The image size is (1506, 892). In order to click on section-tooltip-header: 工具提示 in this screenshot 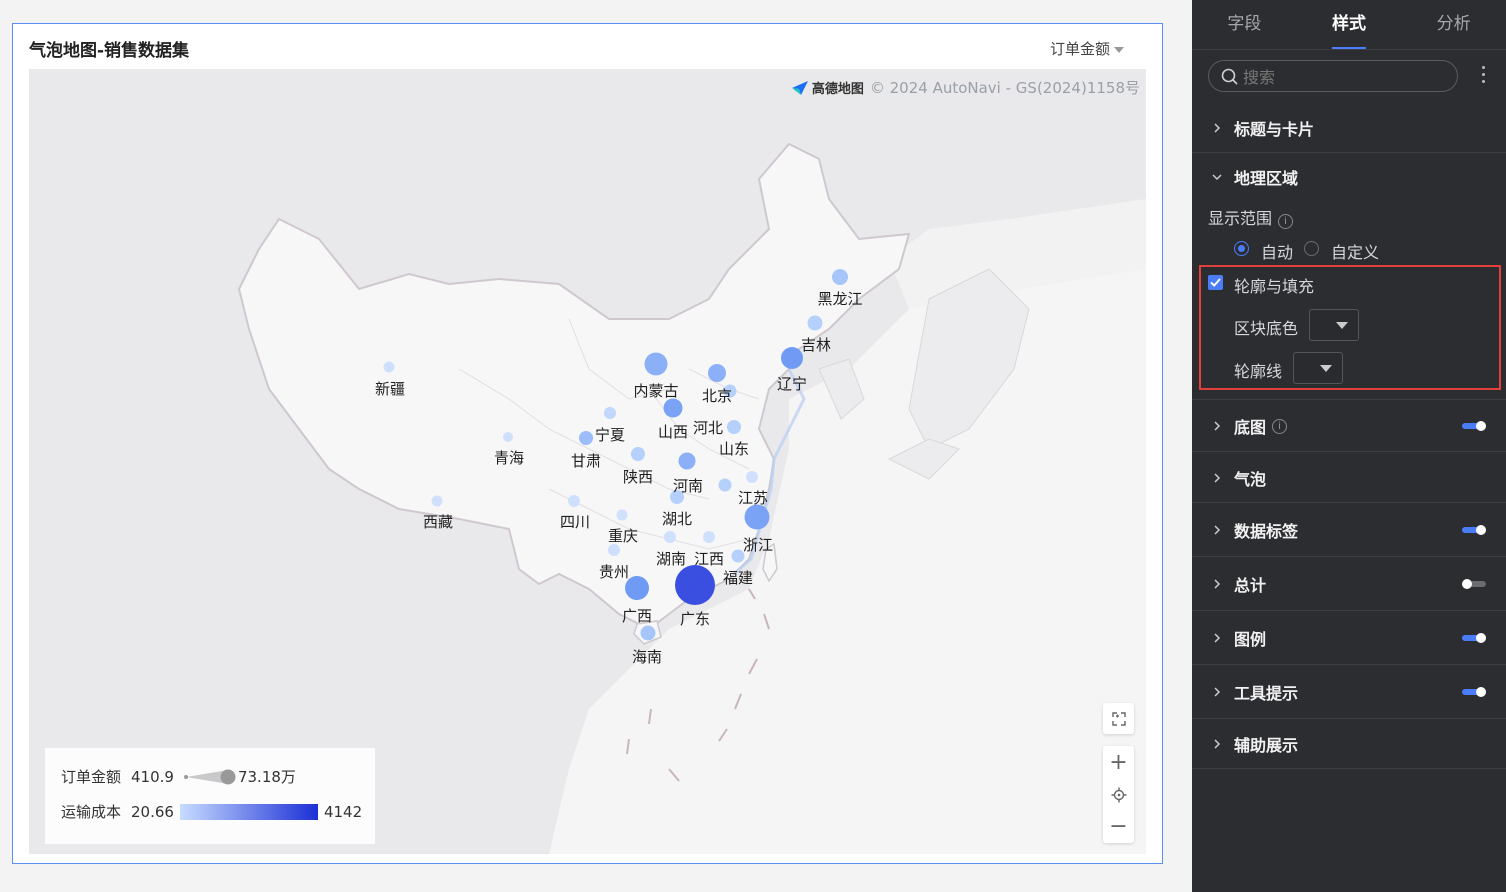, I will do `click(1349, 692)`.